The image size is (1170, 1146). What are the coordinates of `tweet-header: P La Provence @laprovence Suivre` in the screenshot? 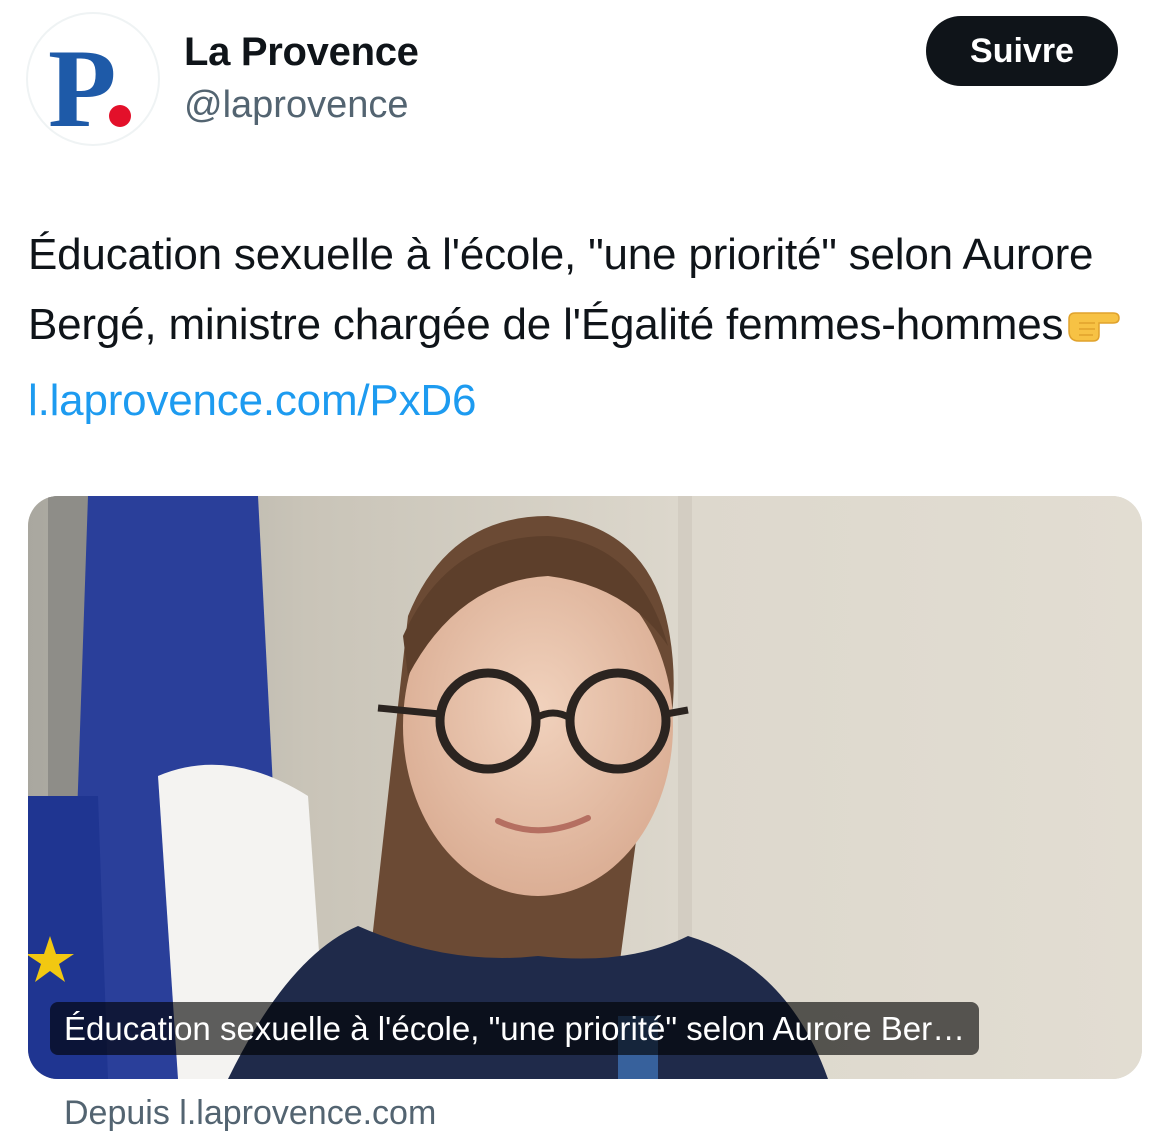 It's located at (585, 85).